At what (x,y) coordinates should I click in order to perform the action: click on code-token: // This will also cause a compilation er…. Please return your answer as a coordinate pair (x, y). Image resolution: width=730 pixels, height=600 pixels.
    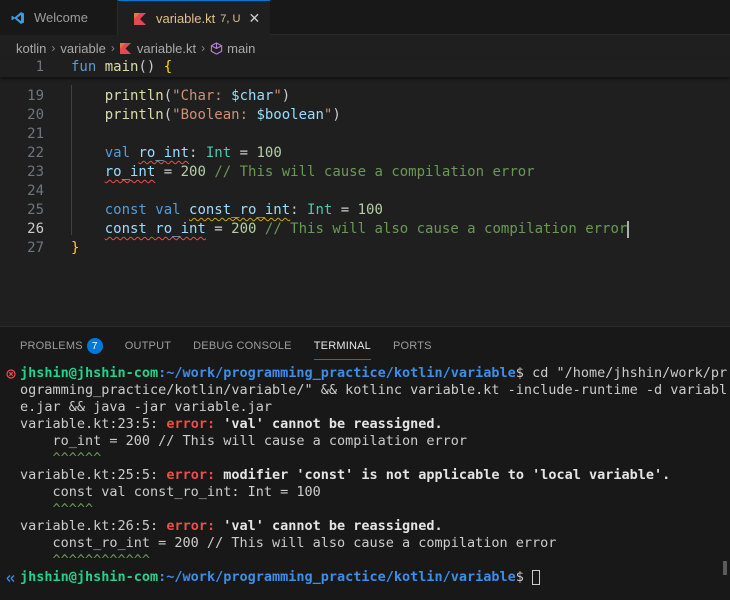
    Looking at the image, I should click on (442, 229).